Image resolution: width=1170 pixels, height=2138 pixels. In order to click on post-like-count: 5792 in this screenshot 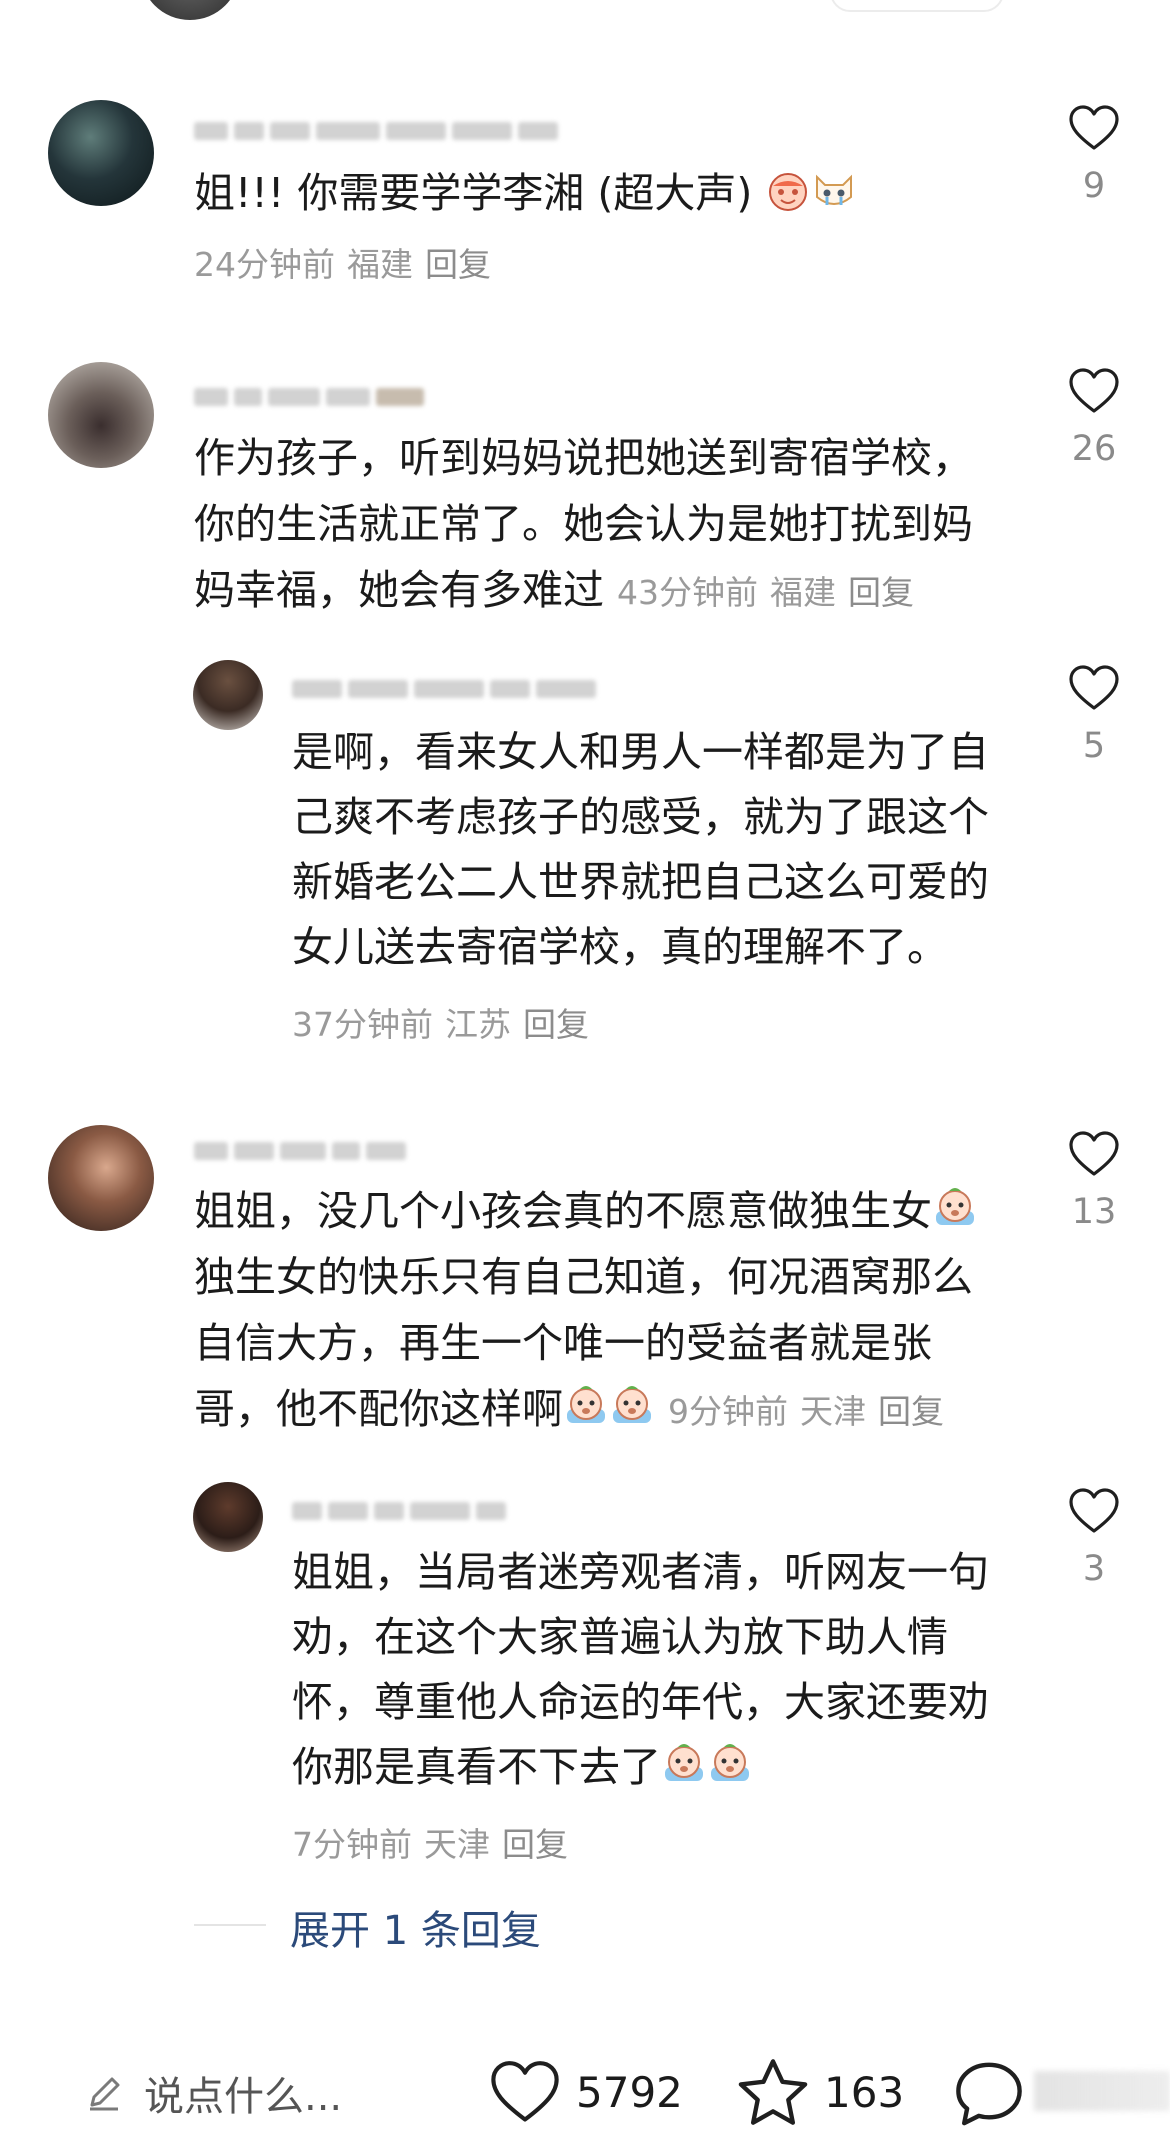, I will do `click(629, 2092)`.